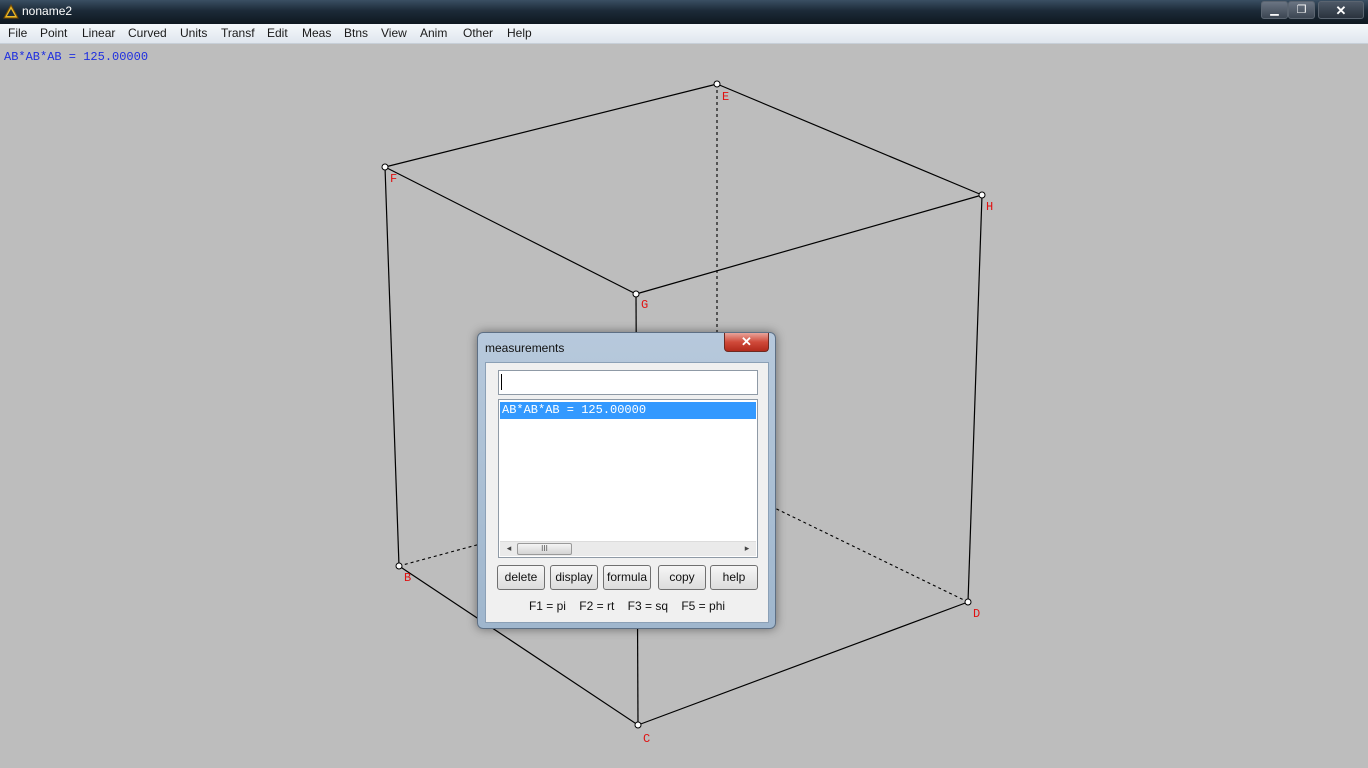 Image resolution: width=1368 pixels, height=768 pixels. I want to click on scroll-right-icon: ▸, so click(747, 548).